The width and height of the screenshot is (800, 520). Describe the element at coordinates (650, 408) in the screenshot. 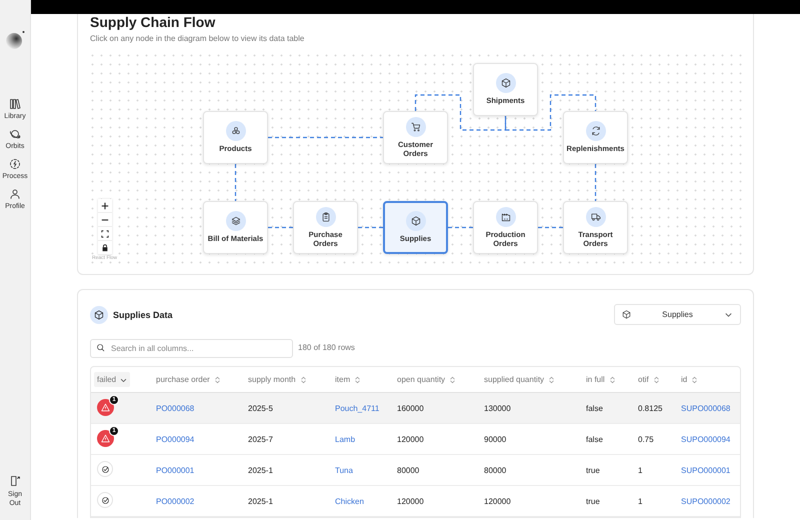

I see `table-cell-text: 0.8125` at that location.